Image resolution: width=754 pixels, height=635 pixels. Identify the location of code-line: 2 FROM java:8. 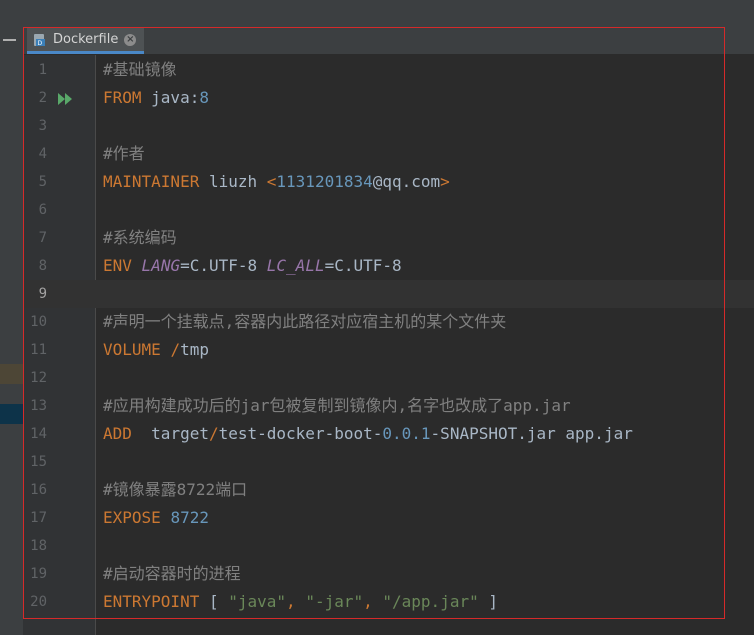
(388, 98).